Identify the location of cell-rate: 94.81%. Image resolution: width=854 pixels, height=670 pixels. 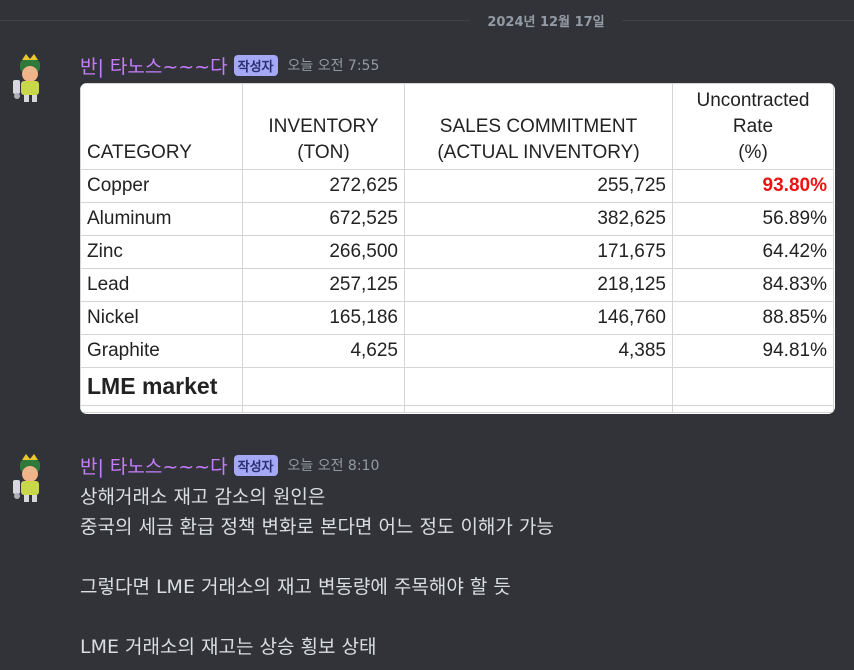
(753, 351).